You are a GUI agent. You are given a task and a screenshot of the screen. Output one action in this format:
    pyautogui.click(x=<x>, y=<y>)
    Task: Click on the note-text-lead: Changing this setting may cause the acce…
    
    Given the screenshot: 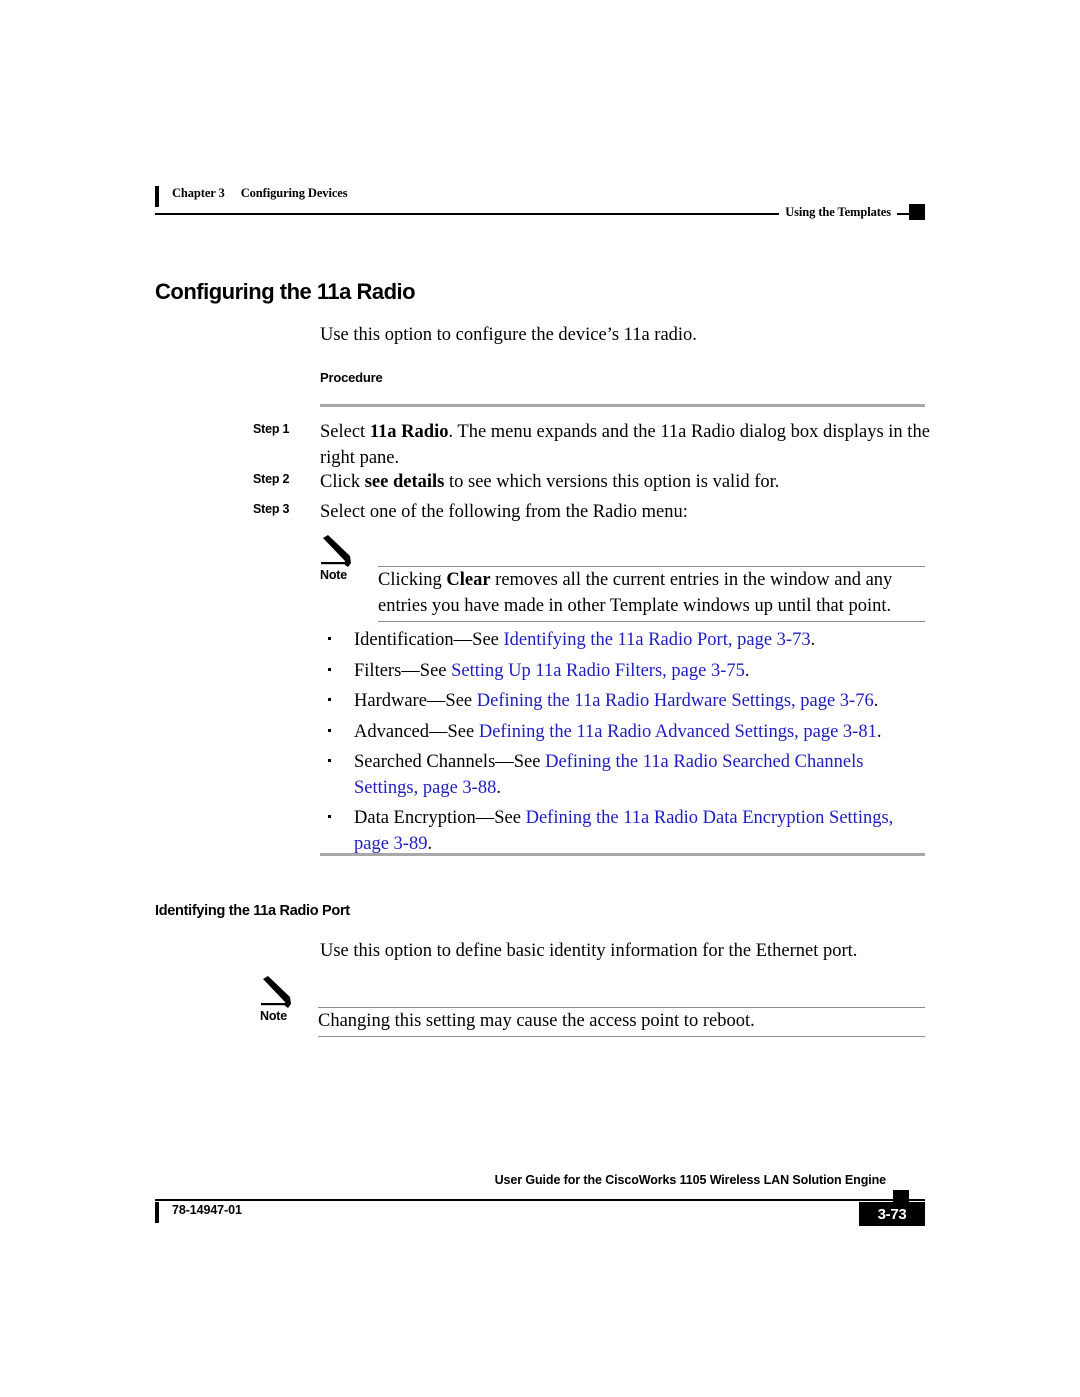 What is the action you would take?
    pyautogui.click(x=536, y=1021)
    